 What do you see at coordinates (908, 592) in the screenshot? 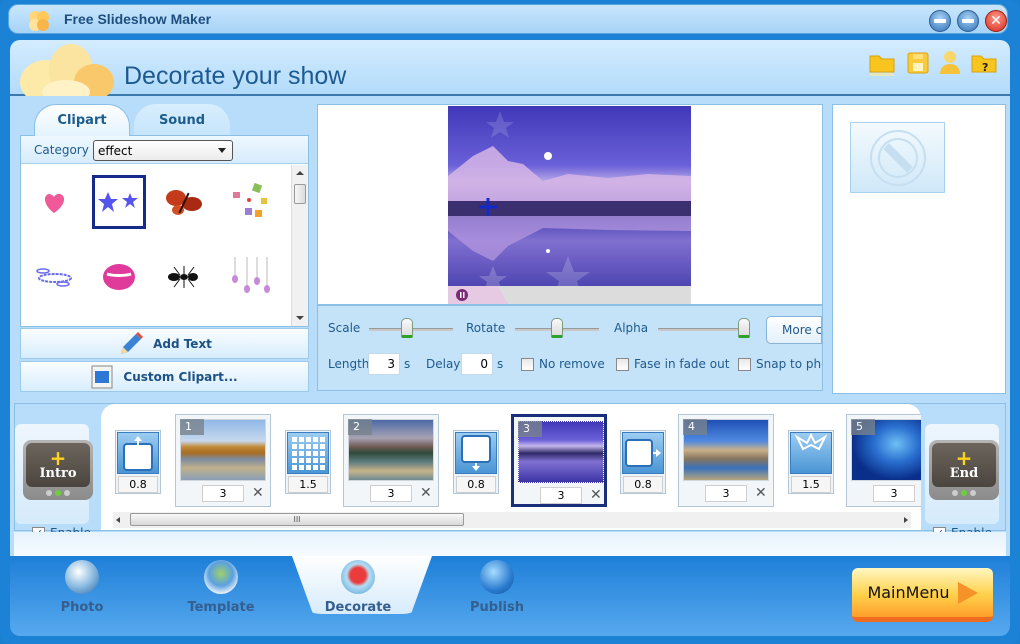
I see `main-menu-label: MainMenu` at bounding box center [908, 592].